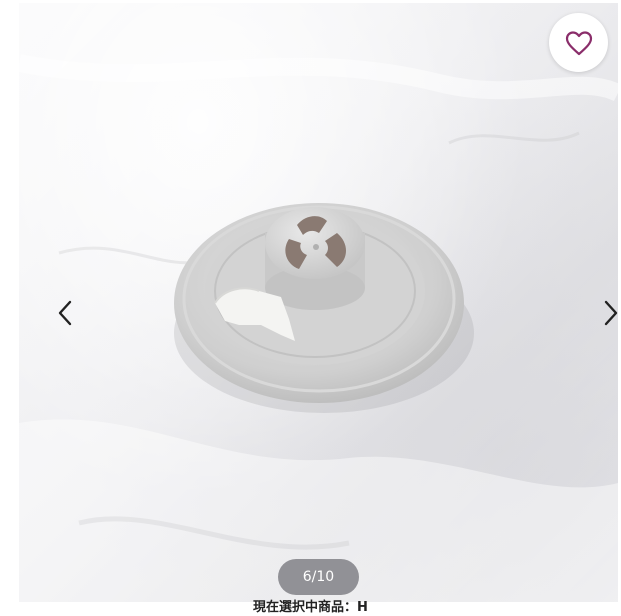 The image size is (621, 616). What do you see at coordinates (611, 313) in the screenshot?
I see `chevron-right-icon` at bounding box center [611, 313].